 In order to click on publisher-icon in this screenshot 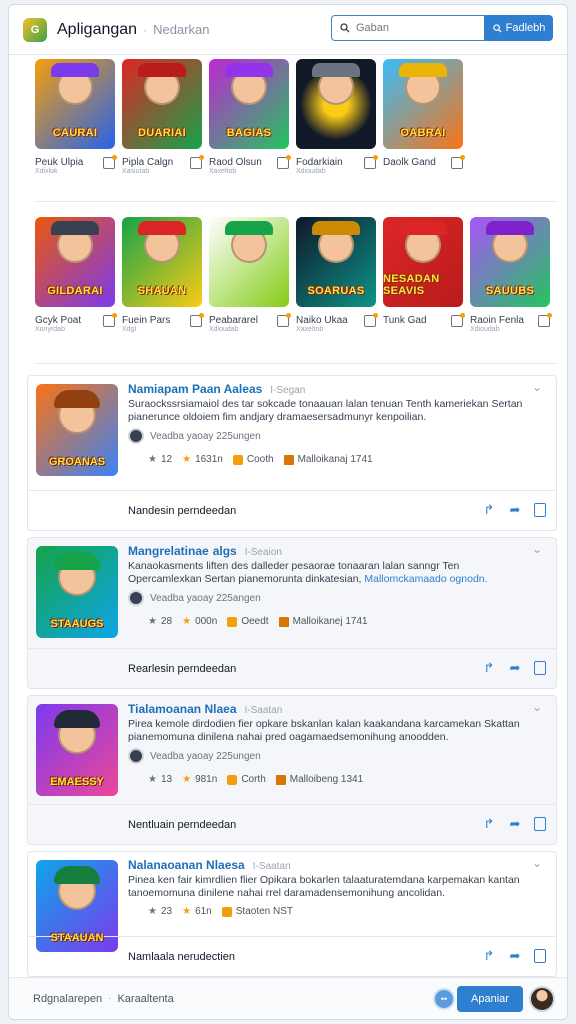, I will do `click(280, 779)`.